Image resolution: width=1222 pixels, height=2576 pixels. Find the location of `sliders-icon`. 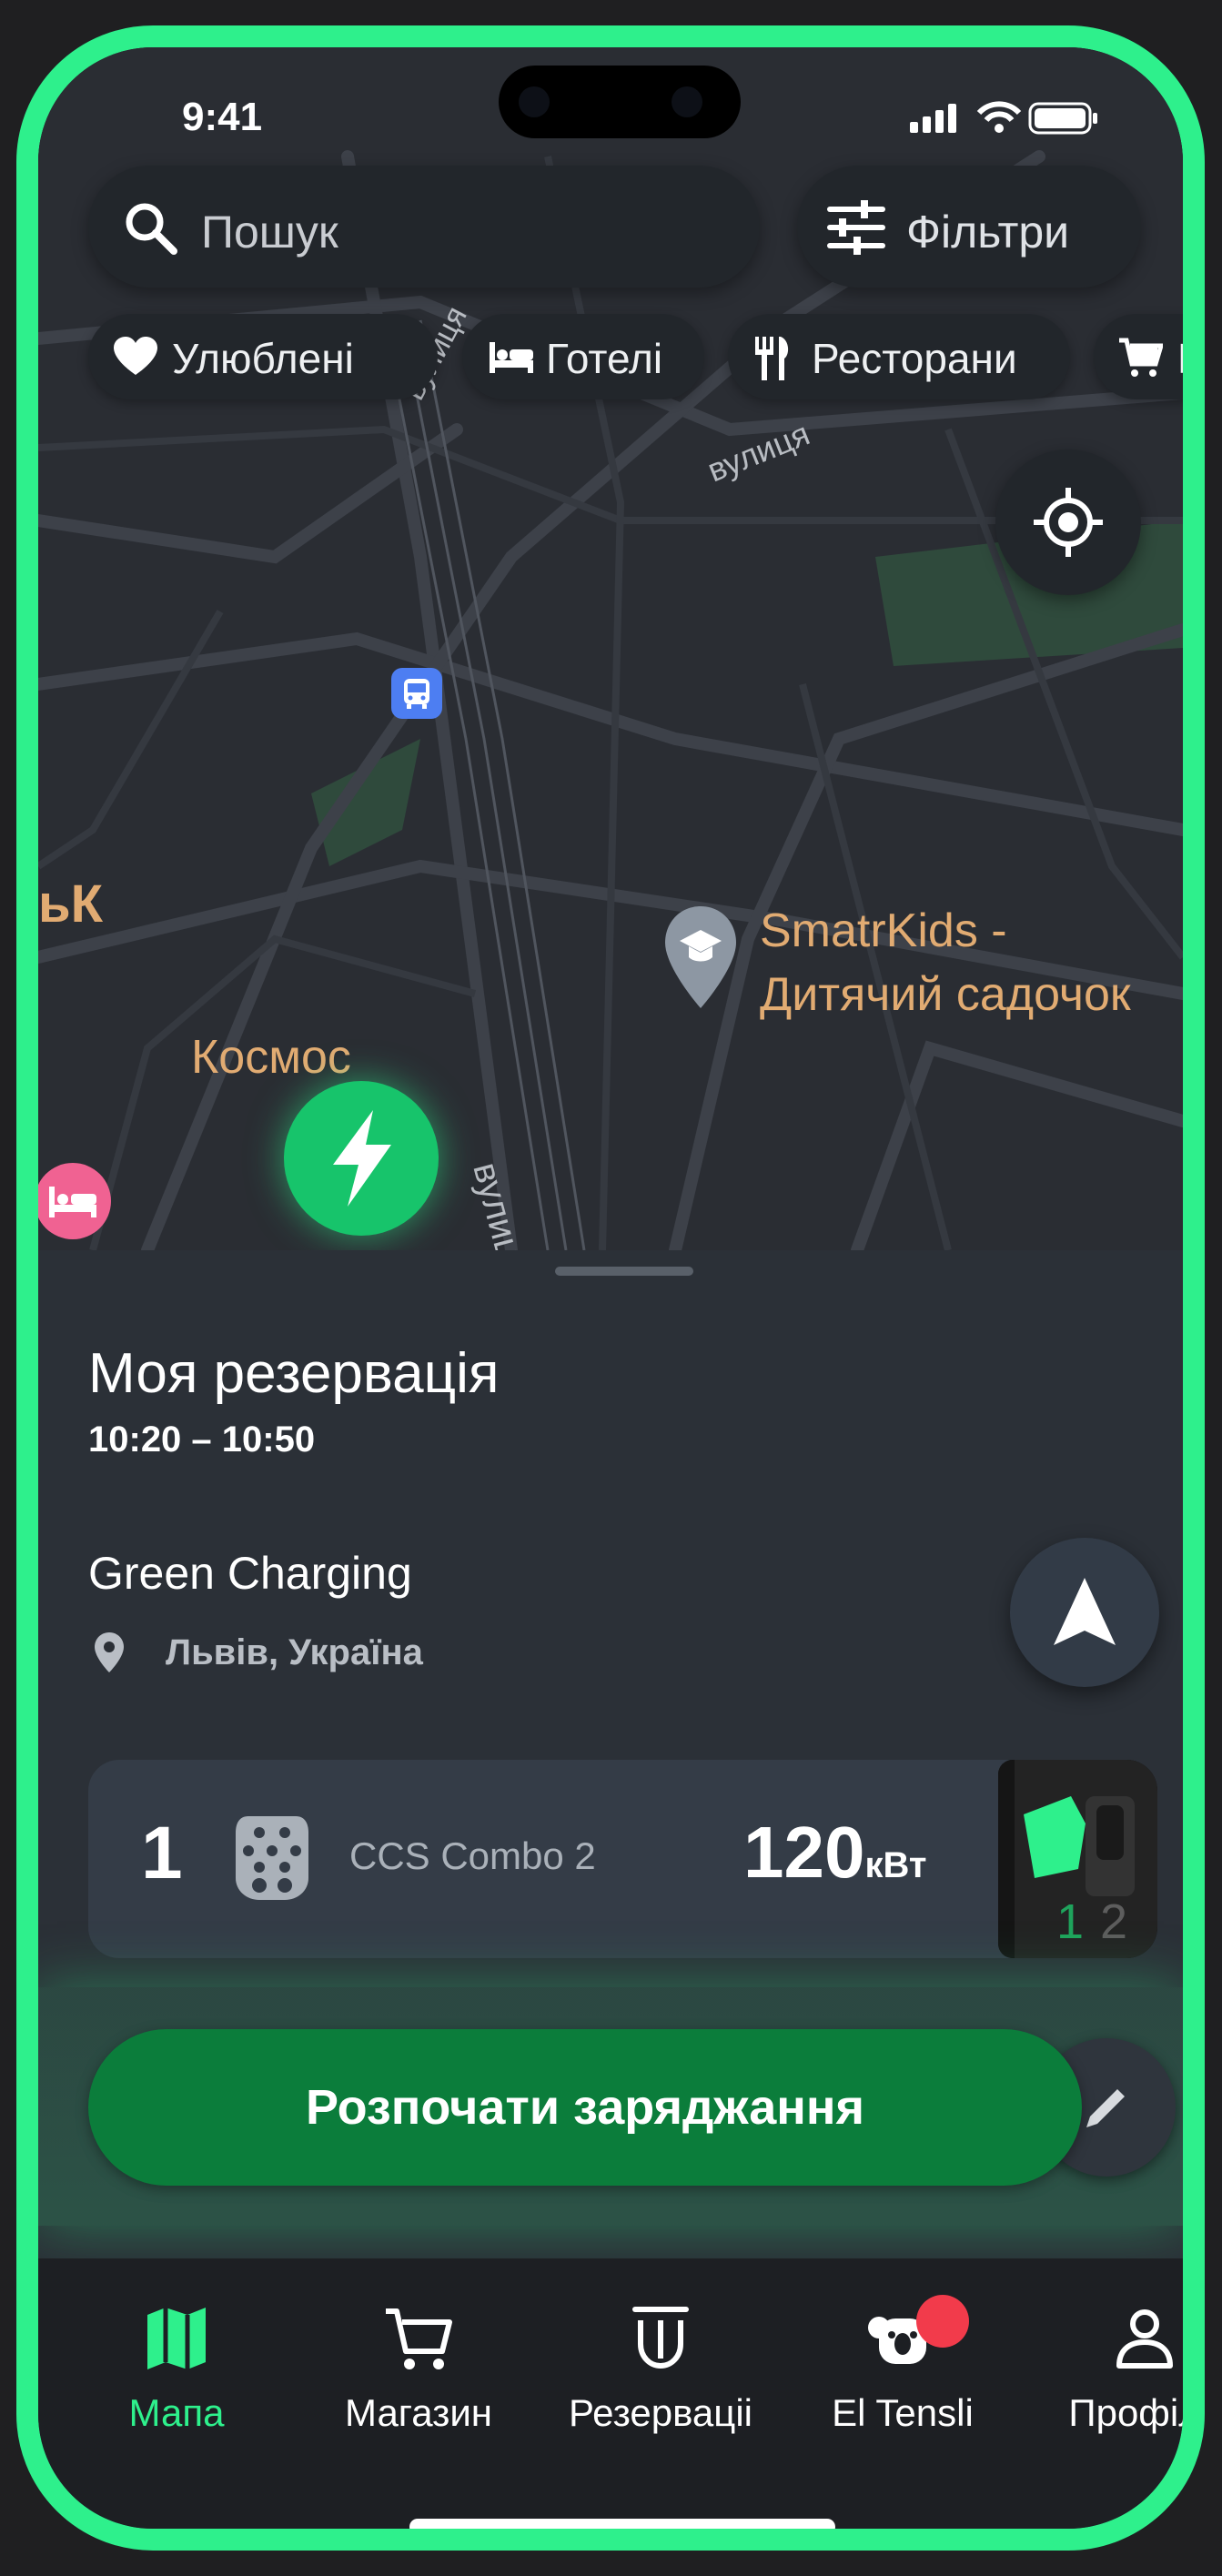

sliders-icon is located at coordinates (856, 227).